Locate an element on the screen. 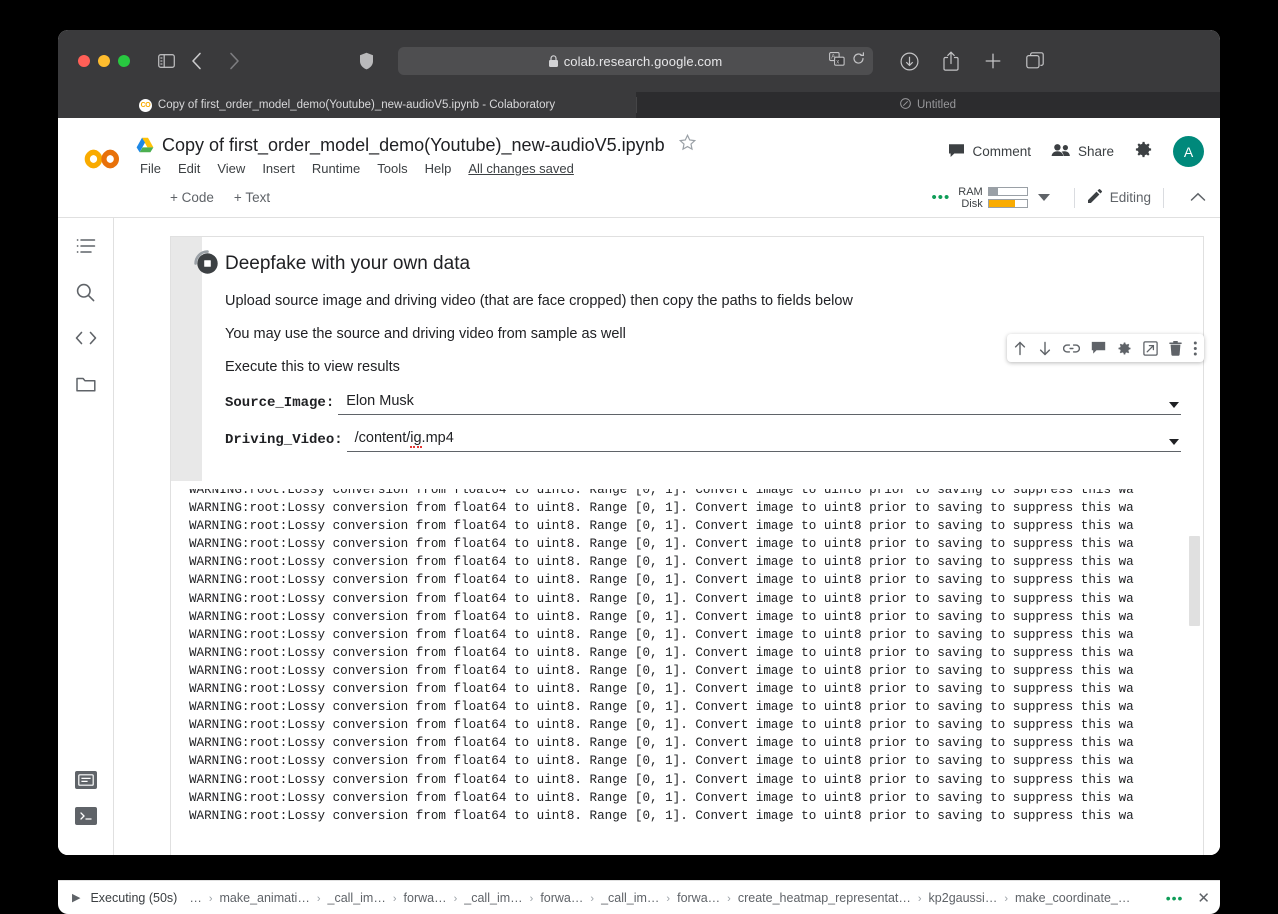  close-window-button is located at coordinates (84, 61).